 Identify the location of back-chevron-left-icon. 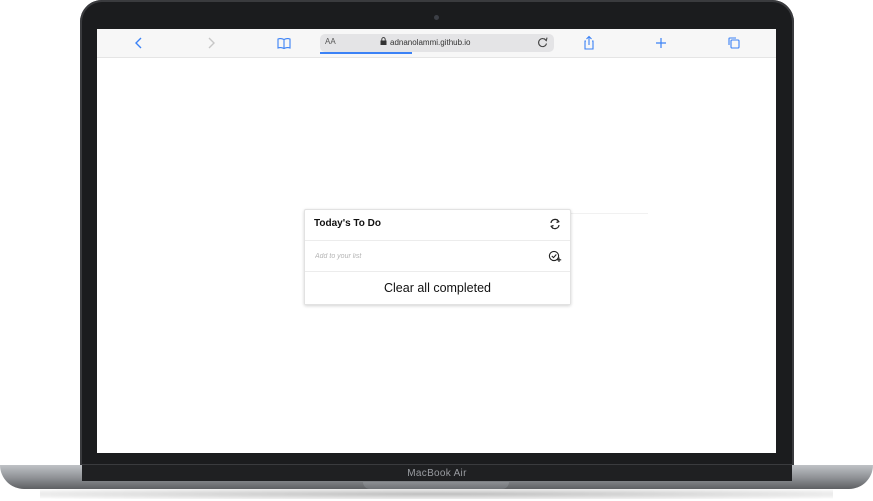
(139, 43).